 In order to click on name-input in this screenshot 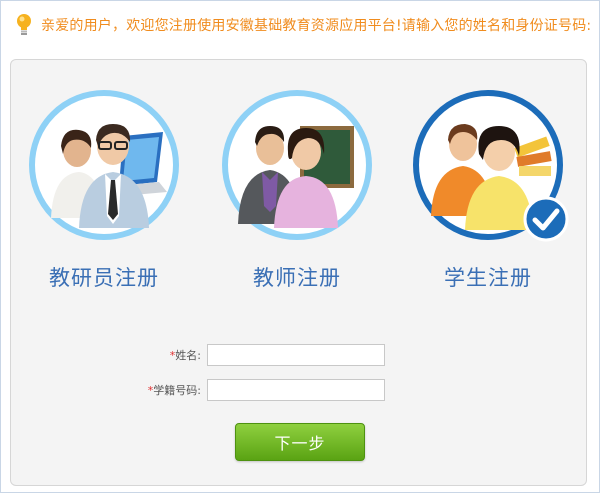, I will do `click(296, 355)`.